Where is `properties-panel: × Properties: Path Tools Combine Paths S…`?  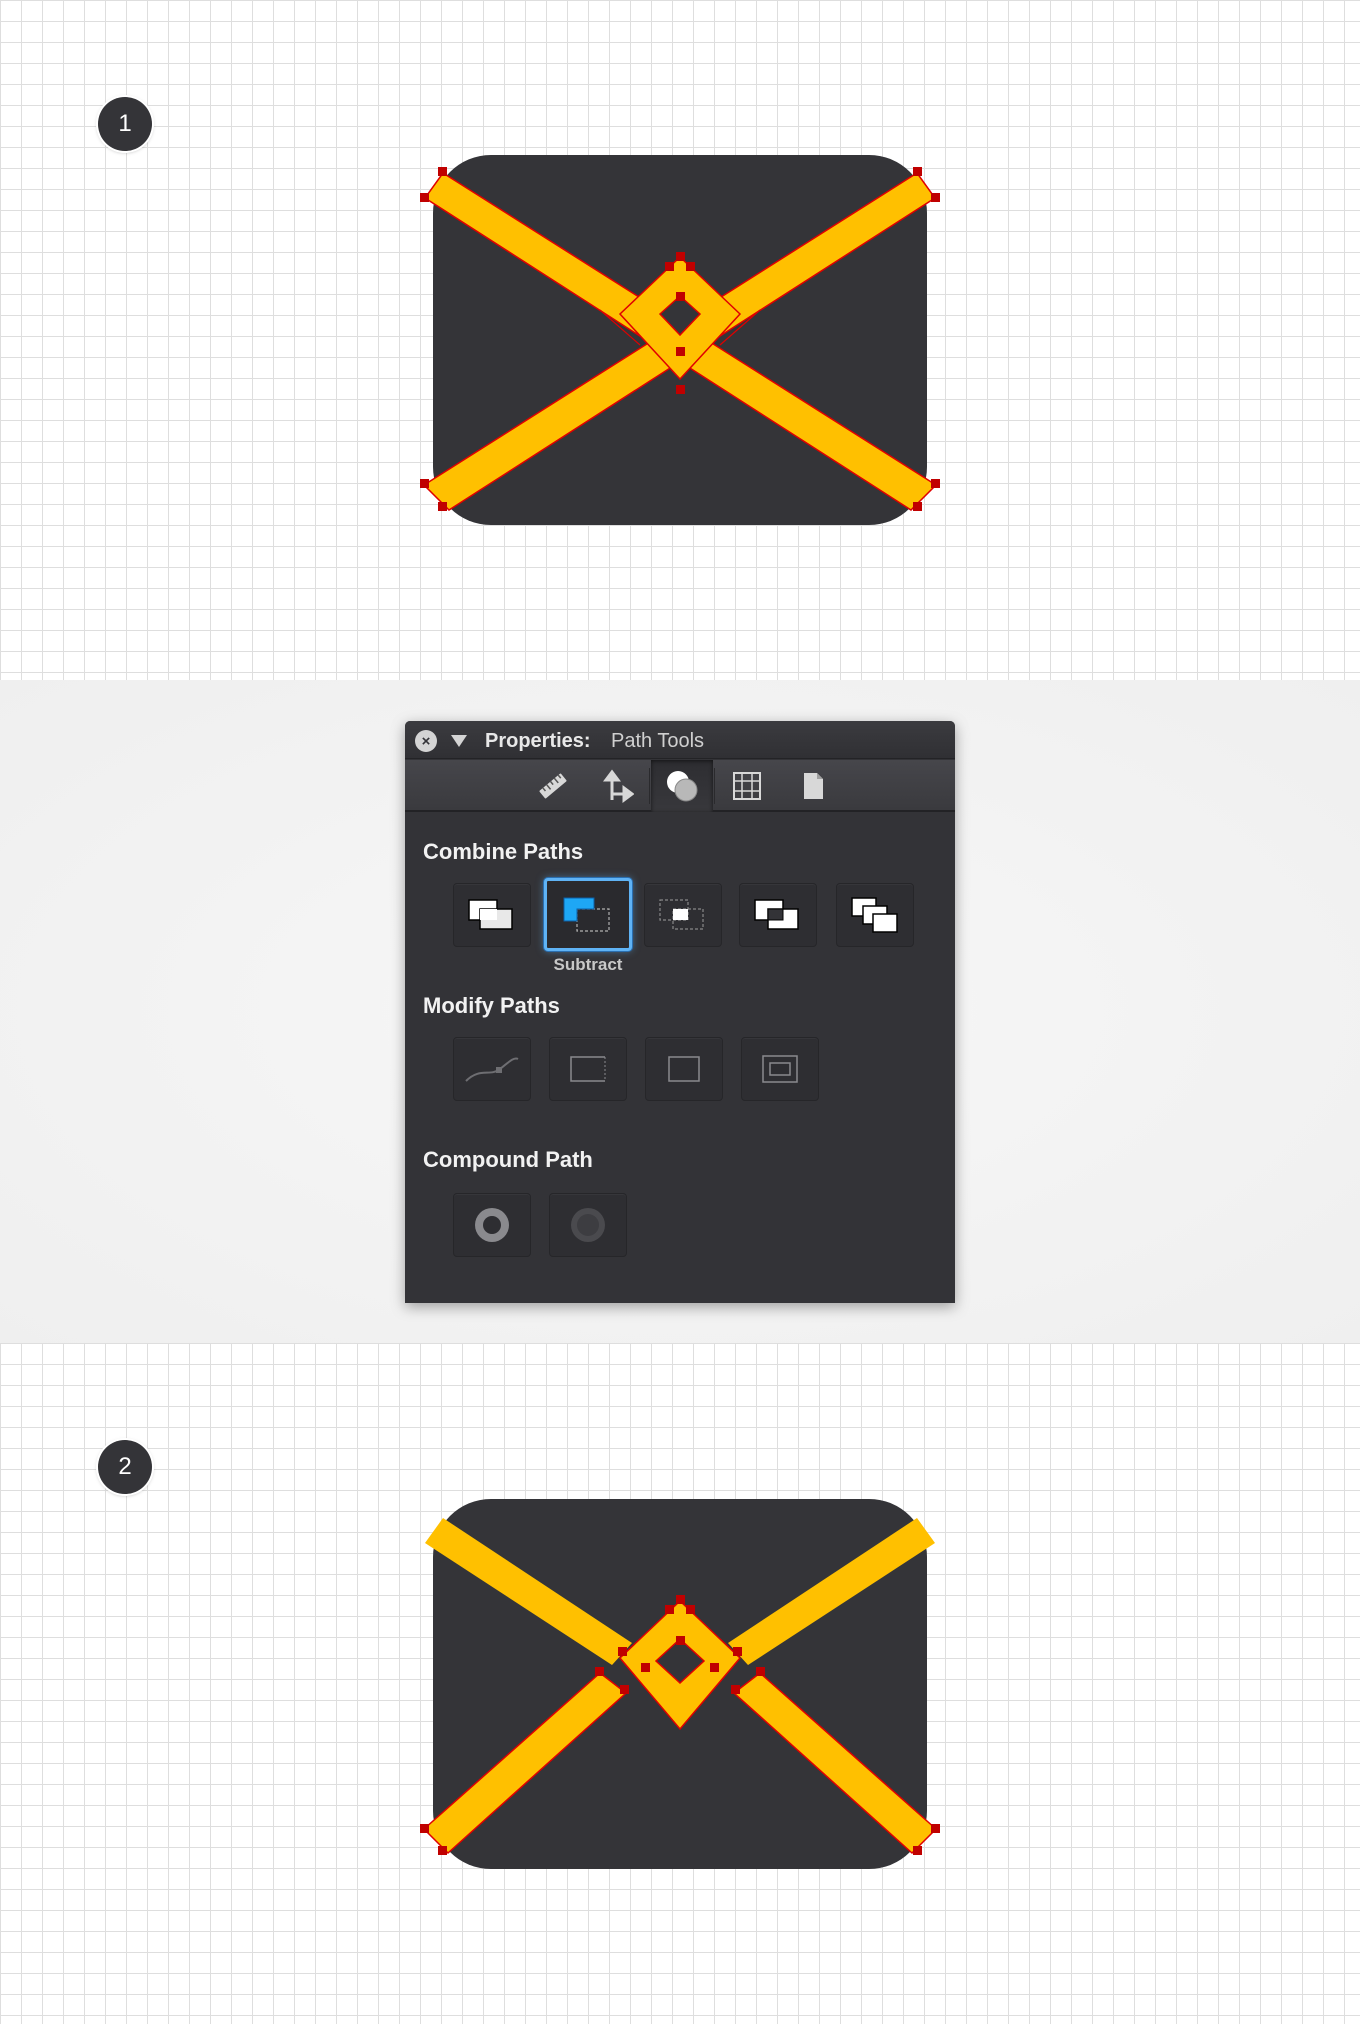 properties-panel: × Properties: Path Tools Combine Paths S… is located at coordinates (680, 1012).